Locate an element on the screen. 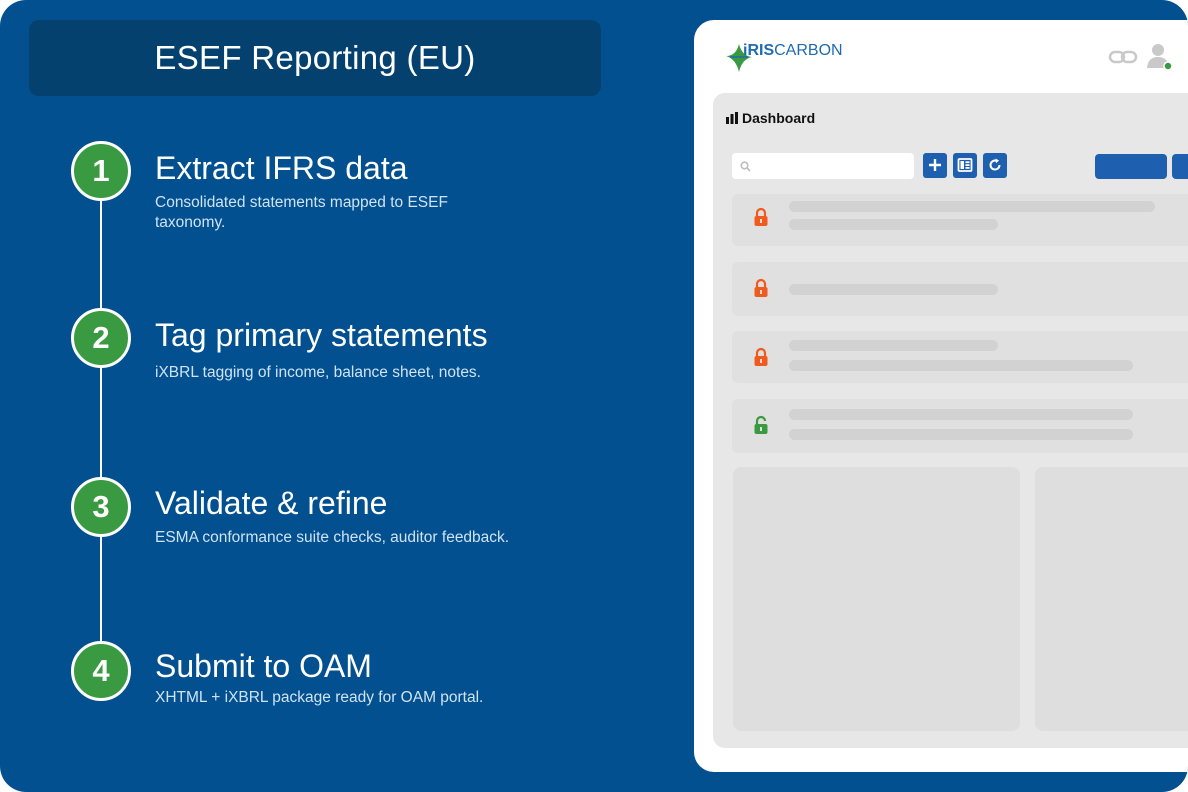  search-input is located at coordinates (823, 166).